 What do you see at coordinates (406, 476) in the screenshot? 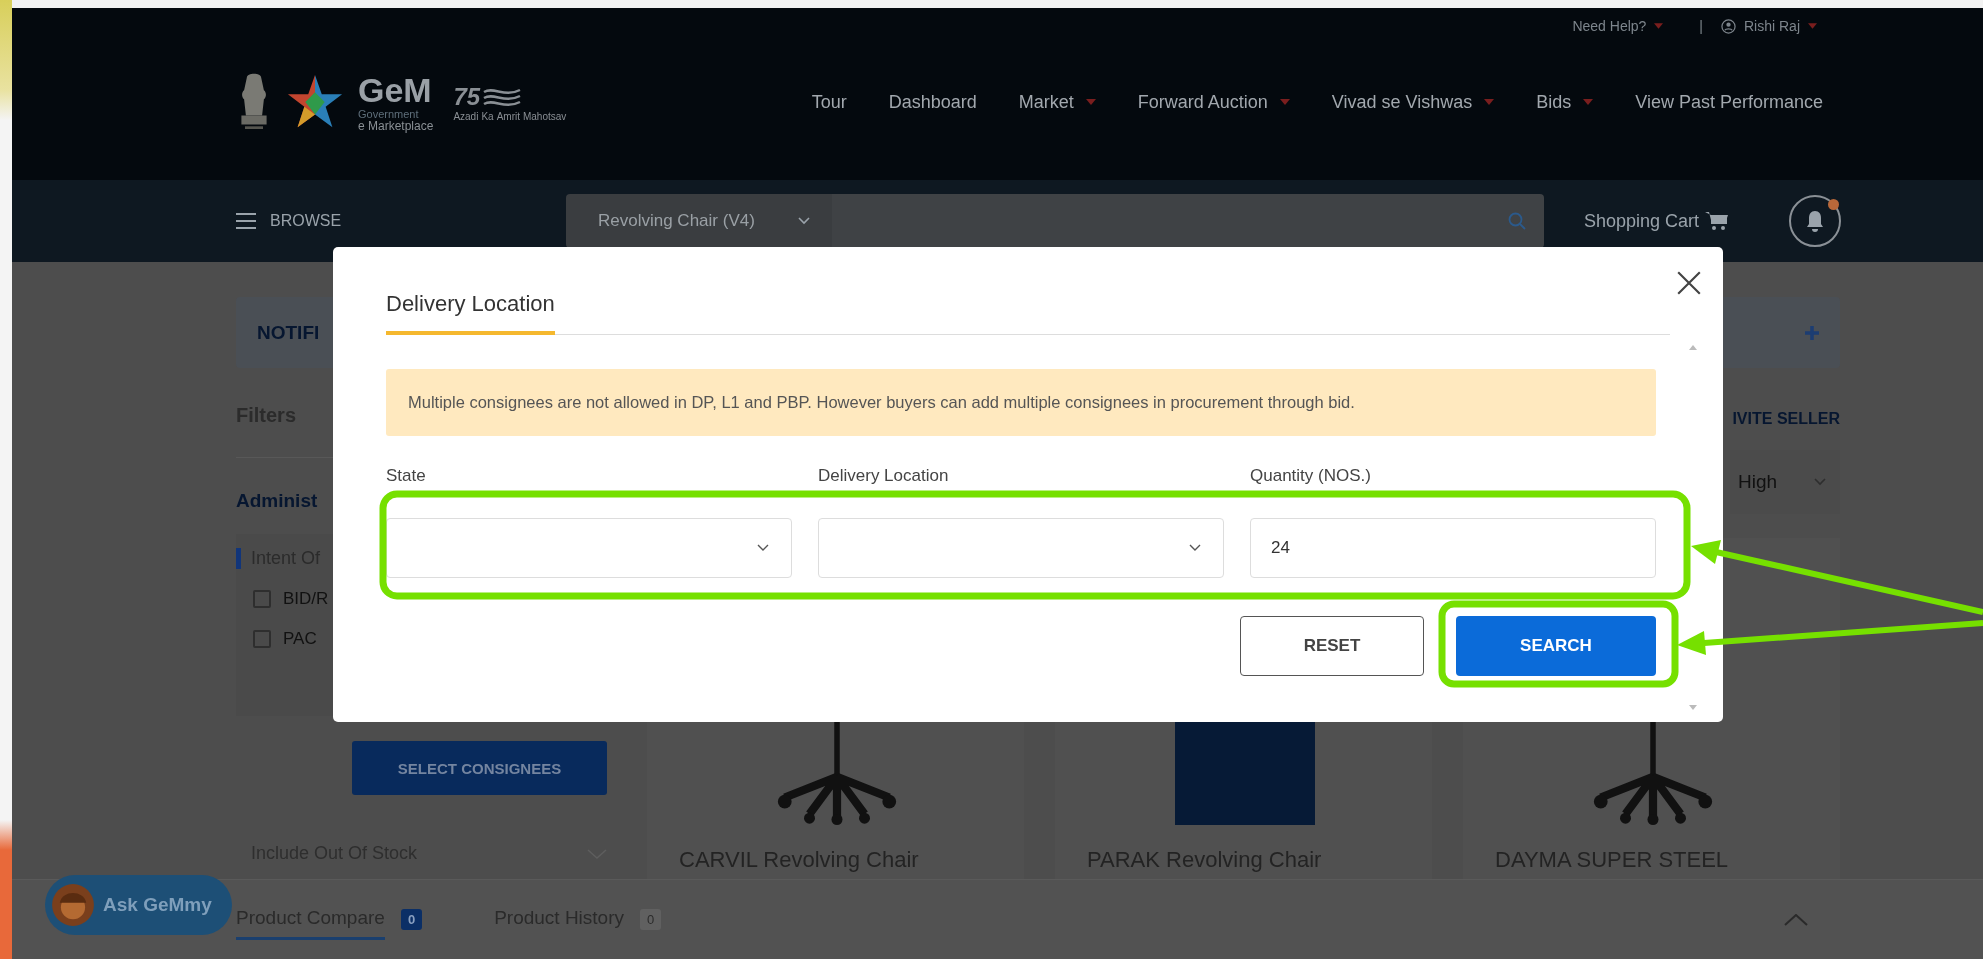
I see `field-label: State` at bounding box center [406, 476].